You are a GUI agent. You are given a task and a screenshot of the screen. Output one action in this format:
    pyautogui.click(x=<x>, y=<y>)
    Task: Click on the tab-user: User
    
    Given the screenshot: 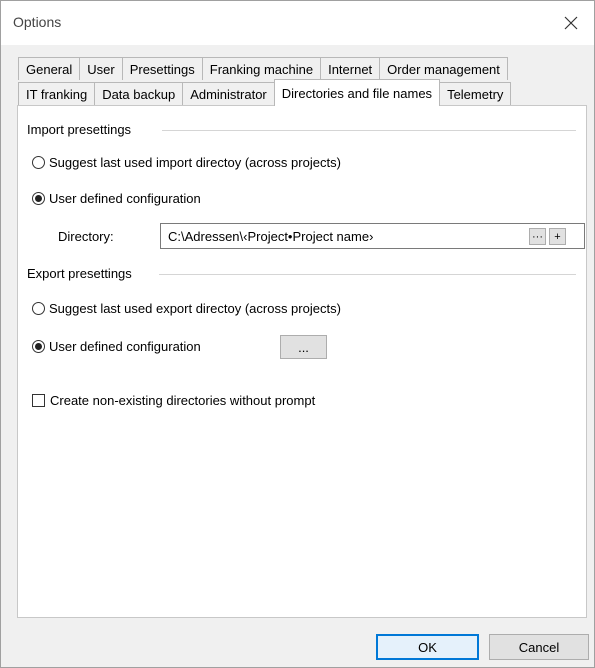 What is the action you would take?
    pyautogui.click(x=101, y=68)
    